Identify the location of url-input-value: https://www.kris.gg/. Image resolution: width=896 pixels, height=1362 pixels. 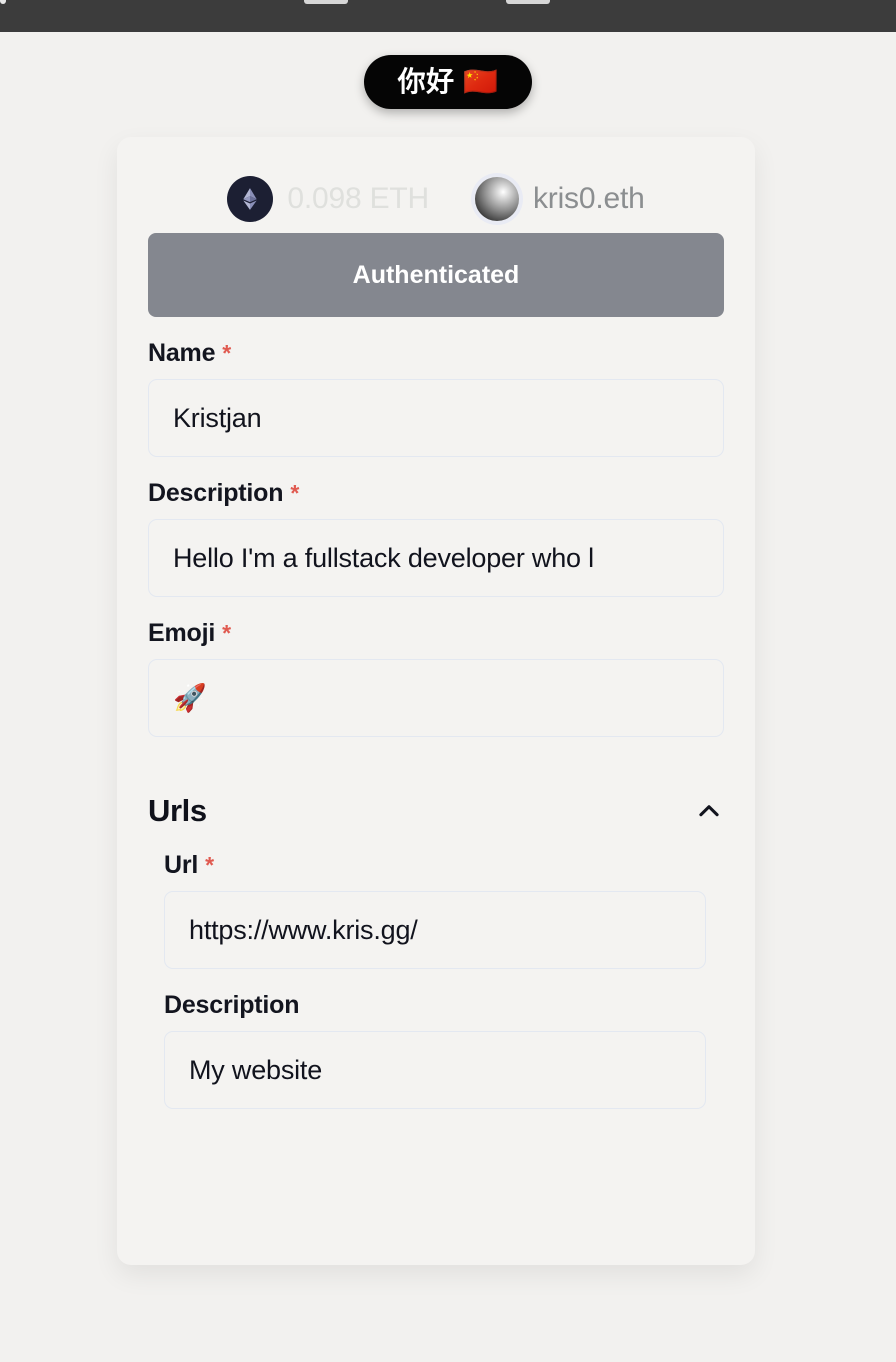
(303, 929).